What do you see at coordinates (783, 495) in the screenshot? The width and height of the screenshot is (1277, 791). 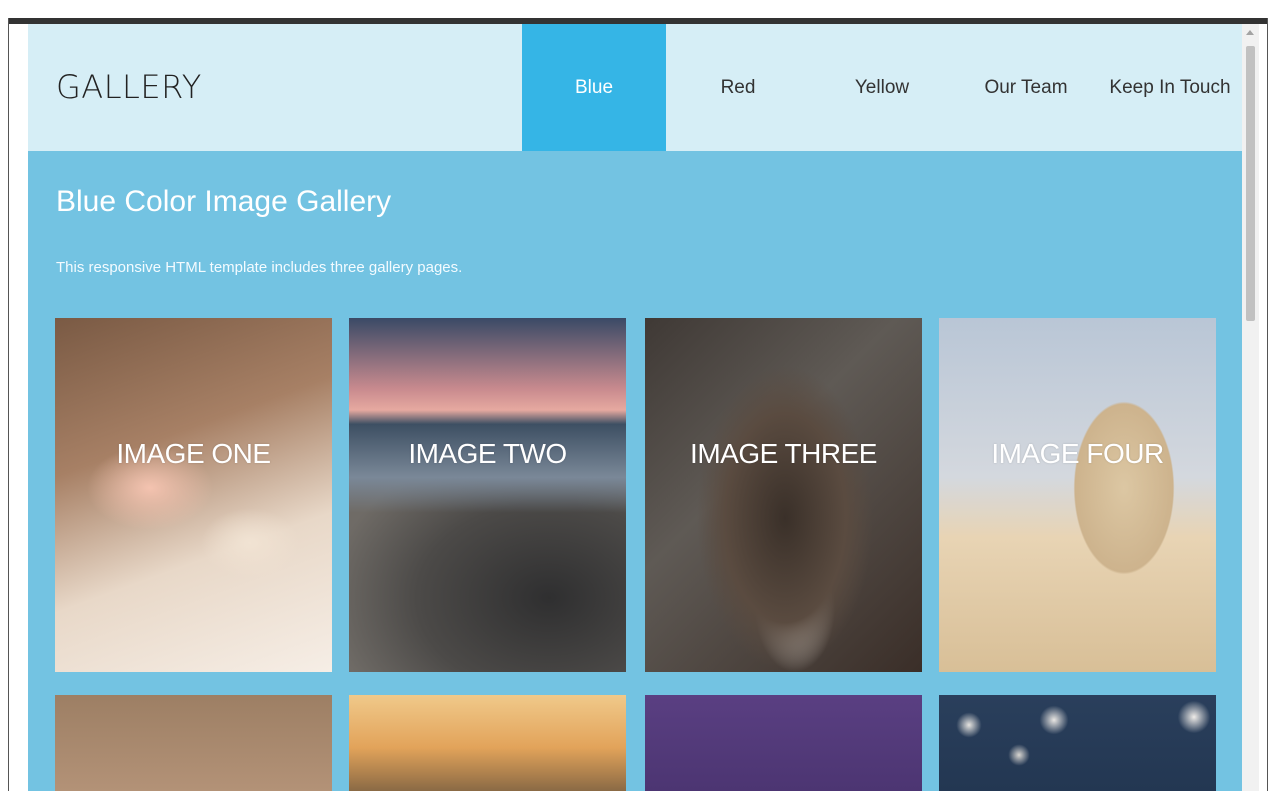 I see `gallery-tile: IMAGE THREE` at bounding box center [783, 495].